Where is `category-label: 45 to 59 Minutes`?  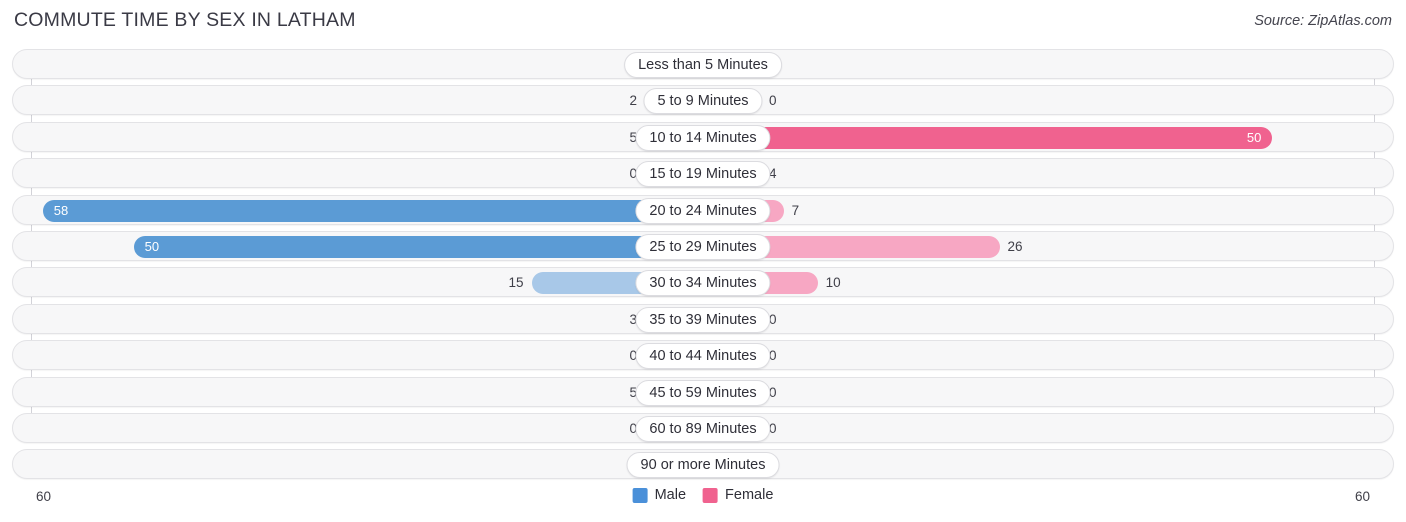
category-label: 45 to 59 Minutes is located at coordinates (703, 392).